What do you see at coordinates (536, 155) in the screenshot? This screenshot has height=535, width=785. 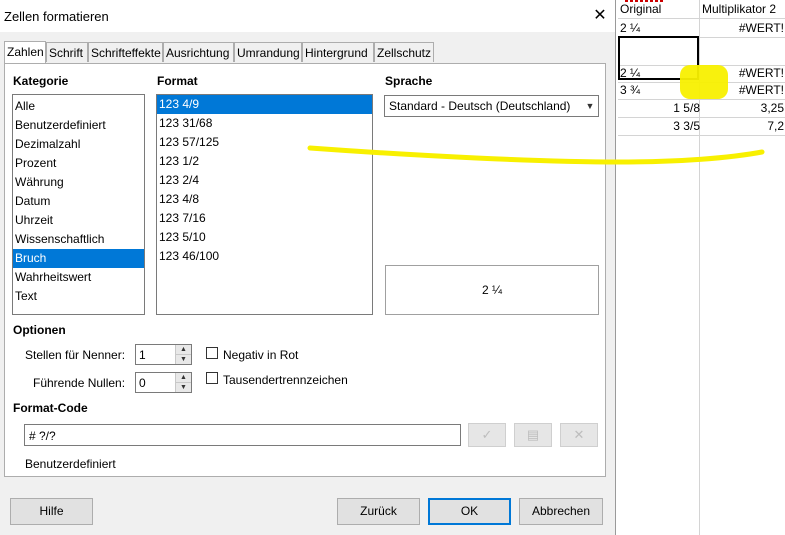 I see `yellow-annotation-stroke` at bounding box center [536, 155].